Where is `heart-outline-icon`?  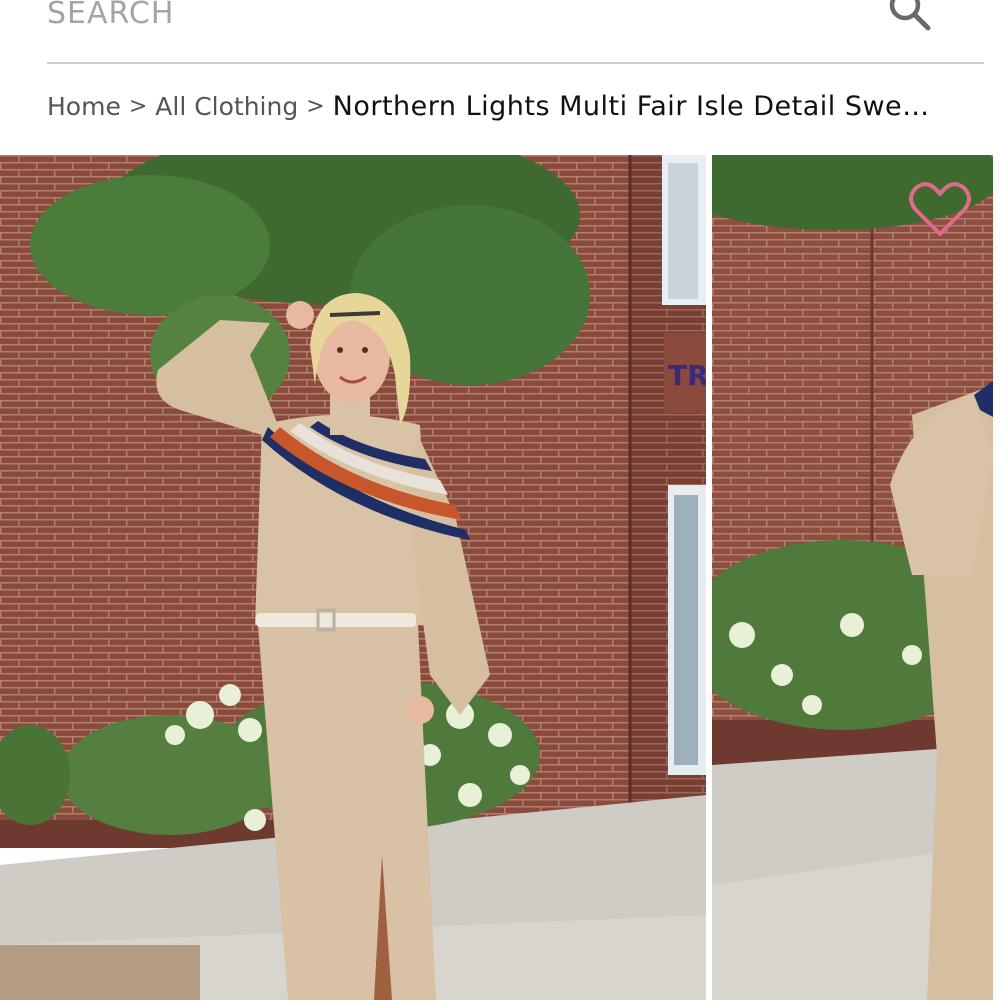
heart-outline-icon is located at coordinates (940, 213).